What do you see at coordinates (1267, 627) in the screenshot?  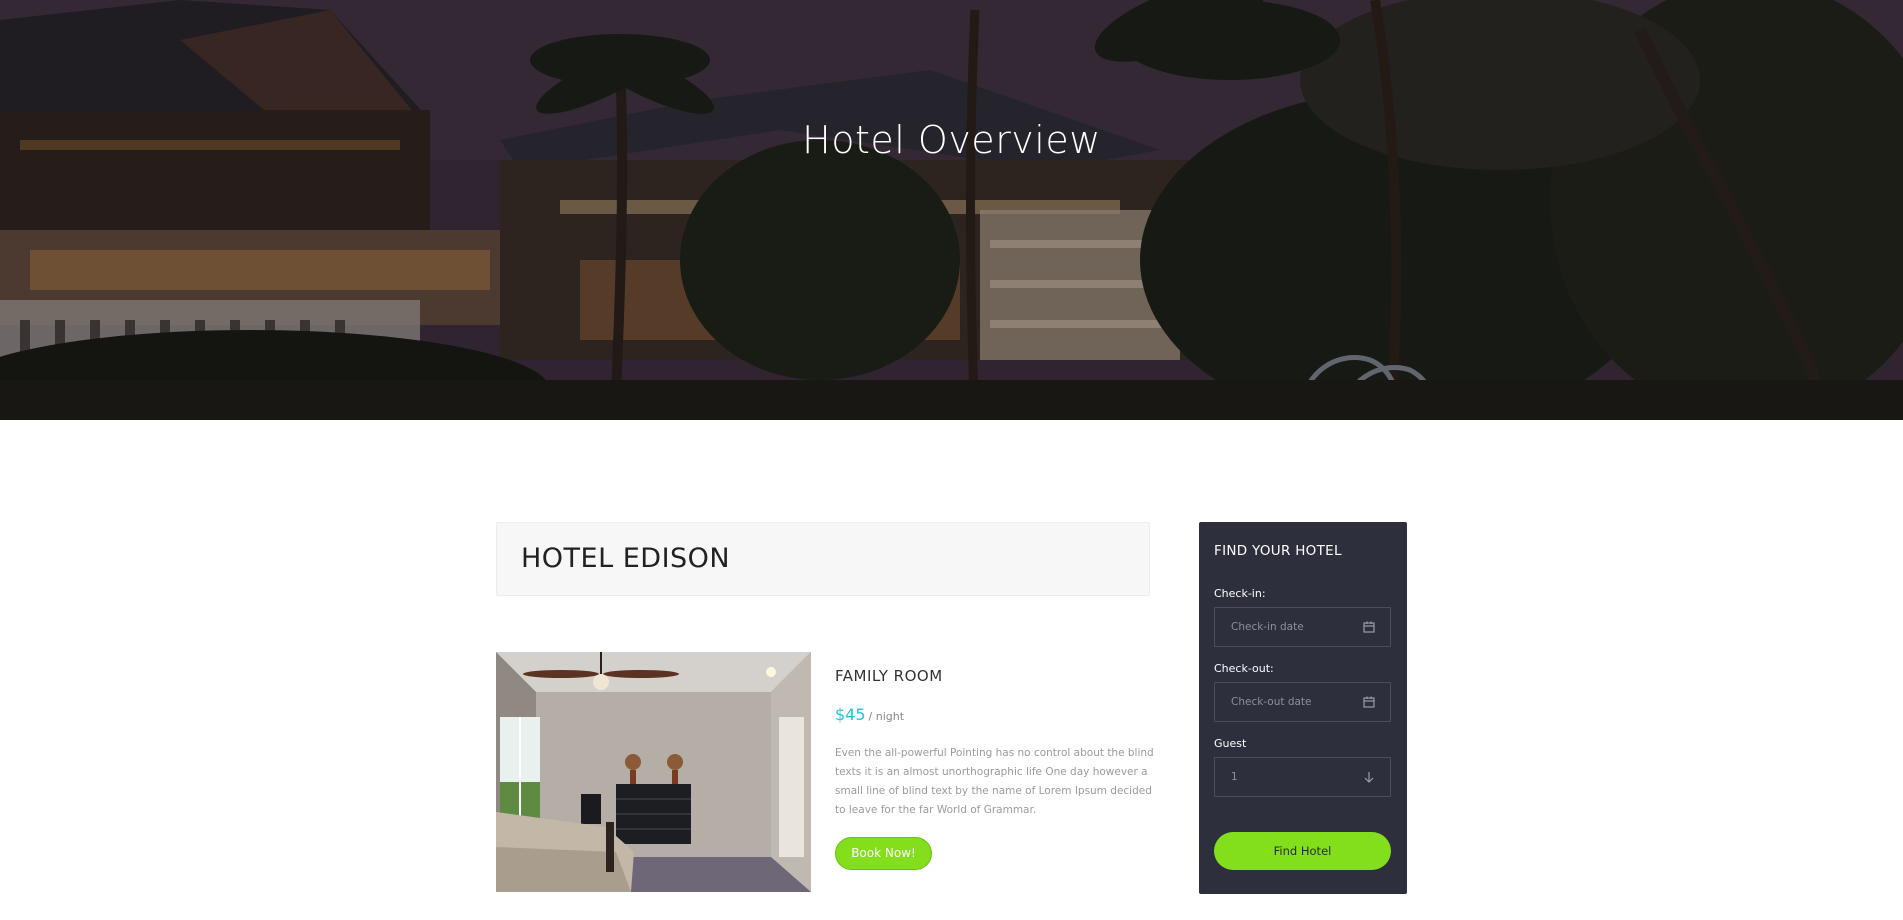 I see `checkin-placeholder: Check-in date` at bounding box center [1267, 627].